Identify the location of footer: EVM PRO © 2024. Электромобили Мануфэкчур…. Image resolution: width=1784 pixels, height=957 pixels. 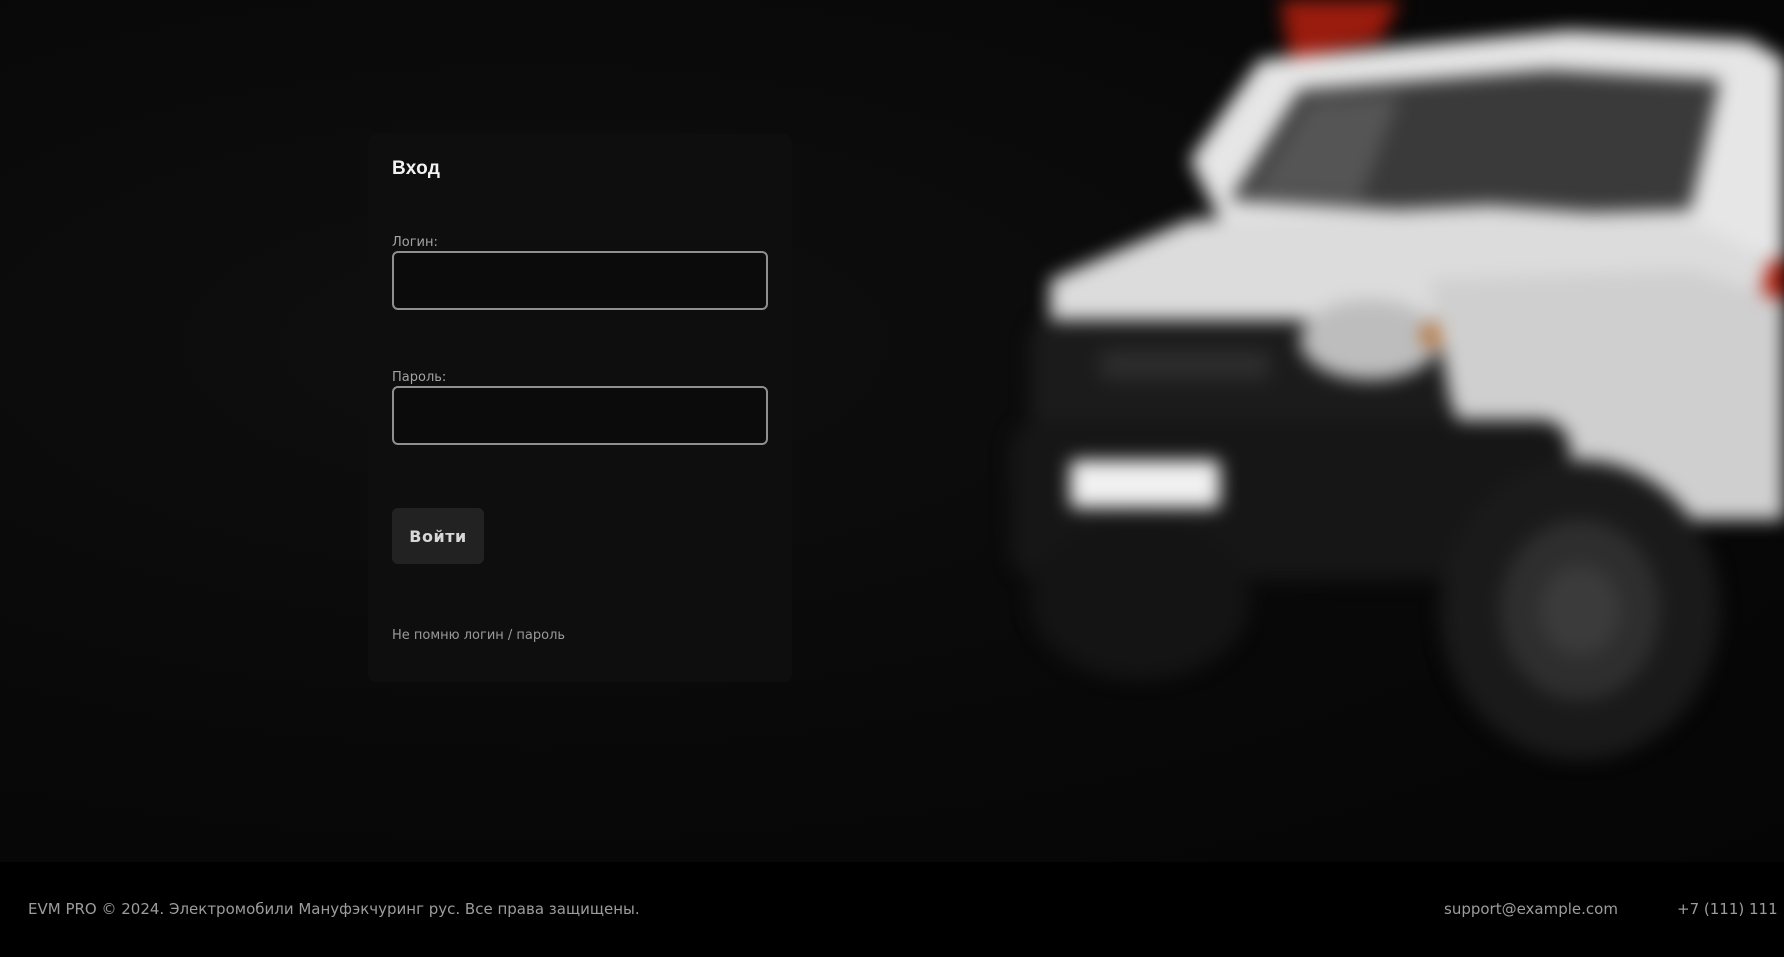
(892, 909).